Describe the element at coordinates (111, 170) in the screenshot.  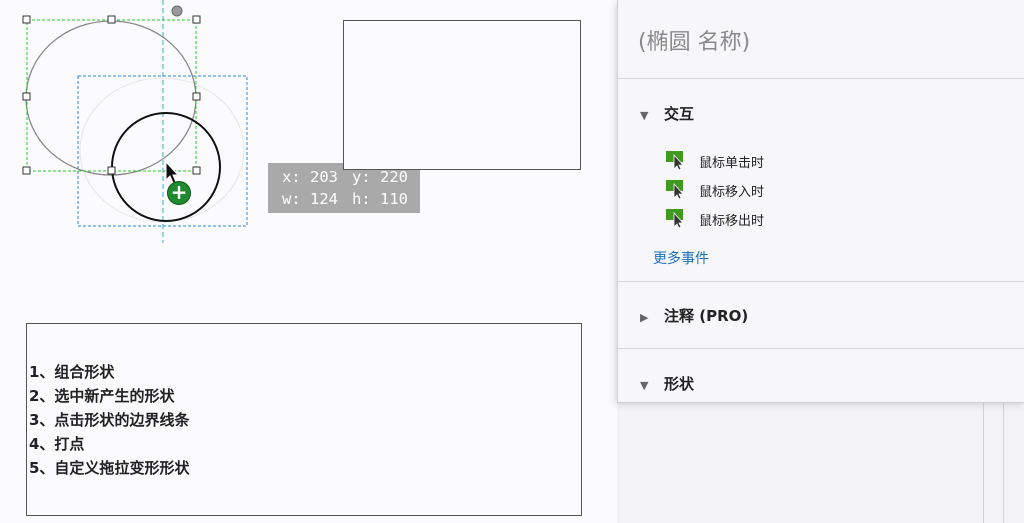
I see `resize-handle-bottom` at that location.